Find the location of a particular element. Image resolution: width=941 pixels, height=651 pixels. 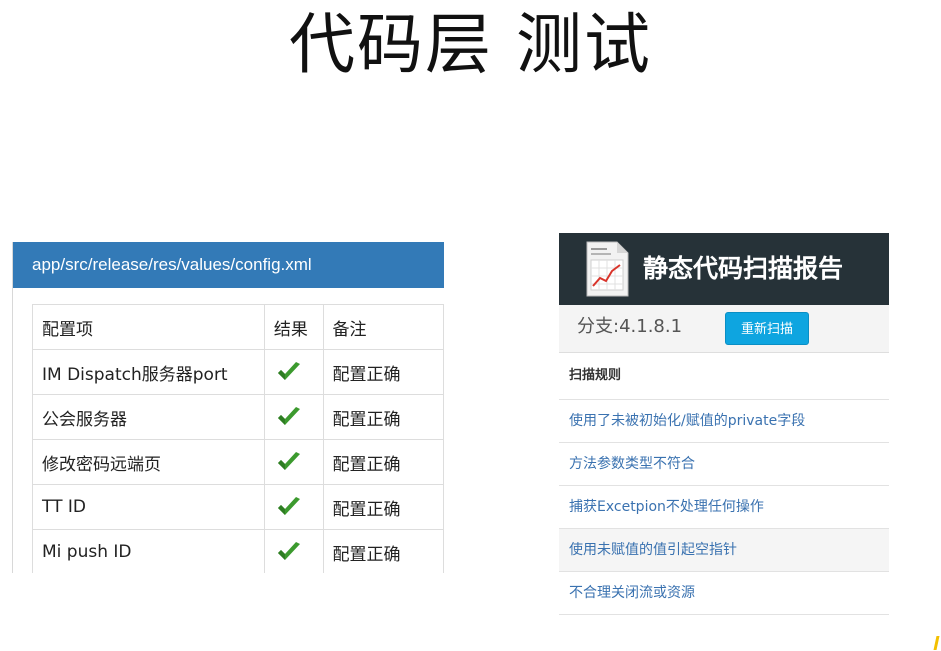

config-item: 公会服务器 is located at coordinates (148, 417).